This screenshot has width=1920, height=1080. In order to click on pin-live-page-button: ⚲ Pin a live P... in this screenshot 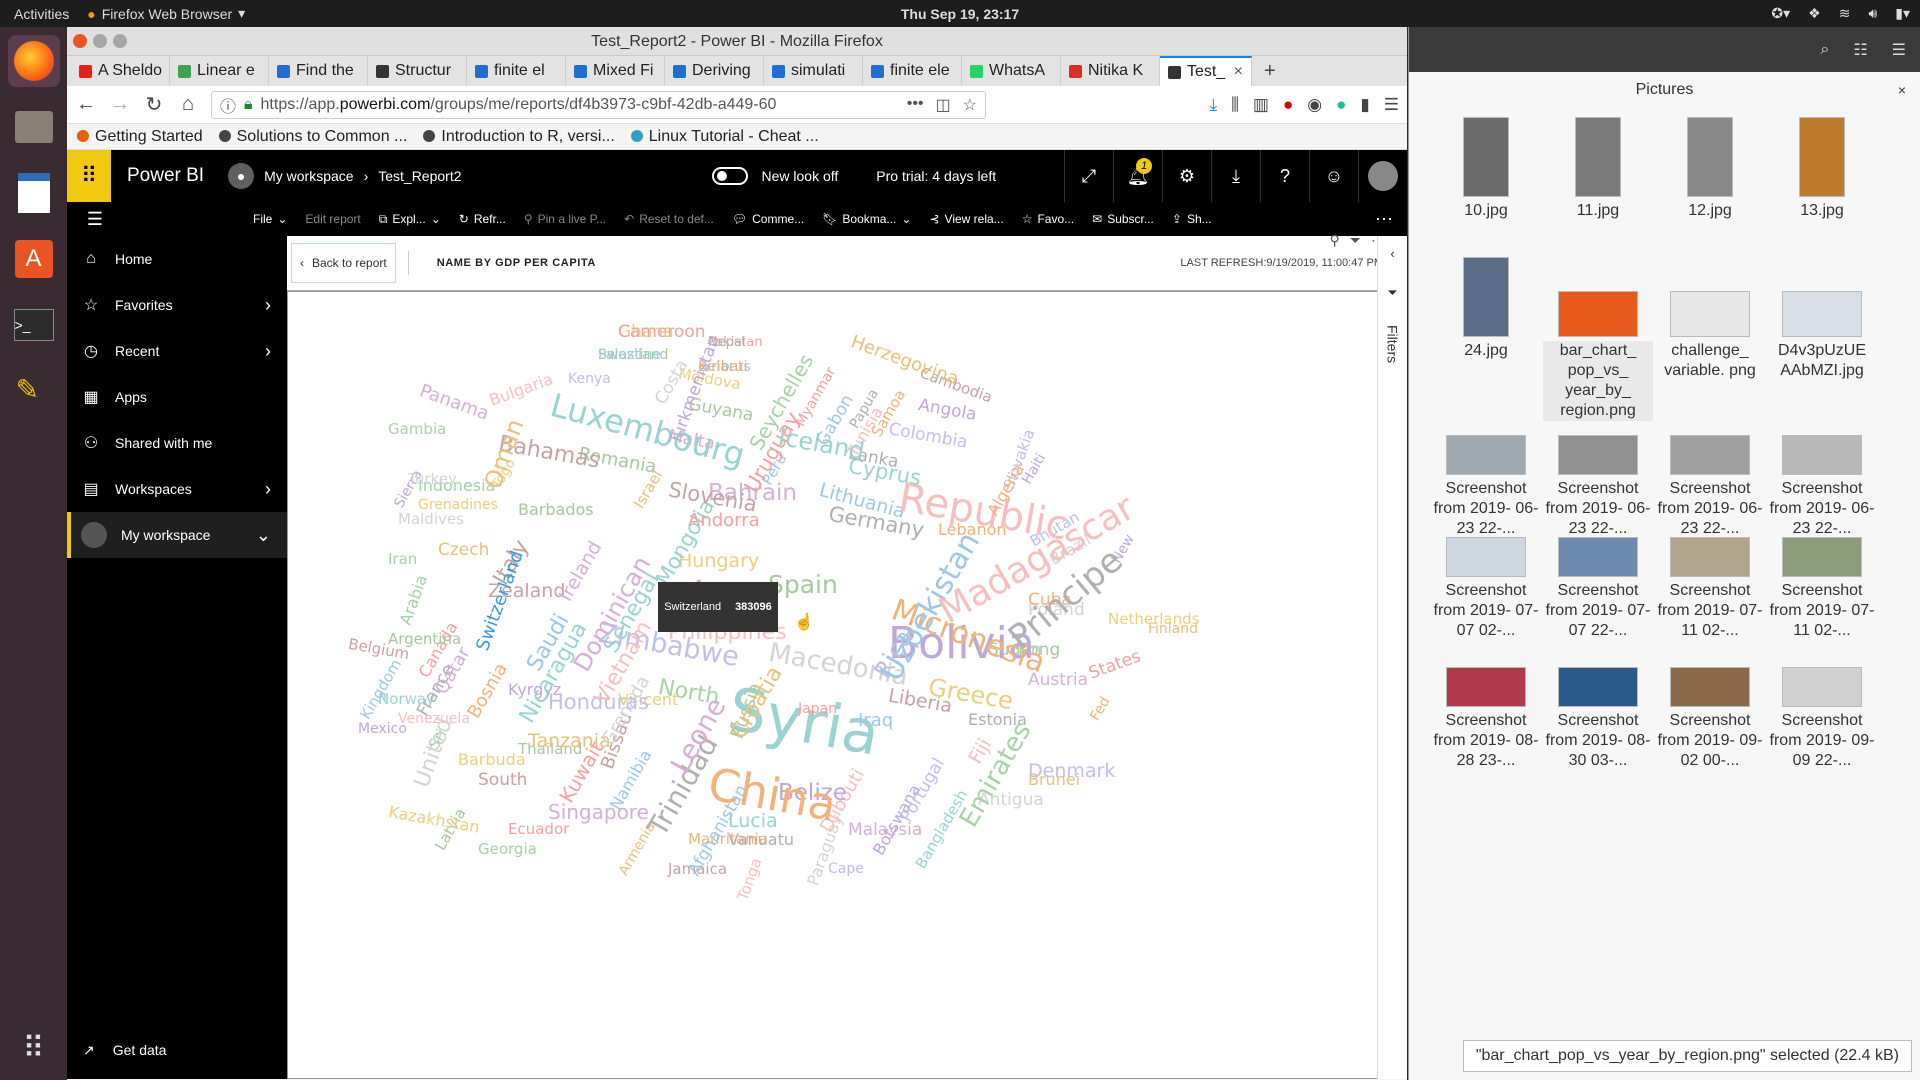, I will do `click(565, 219)`.